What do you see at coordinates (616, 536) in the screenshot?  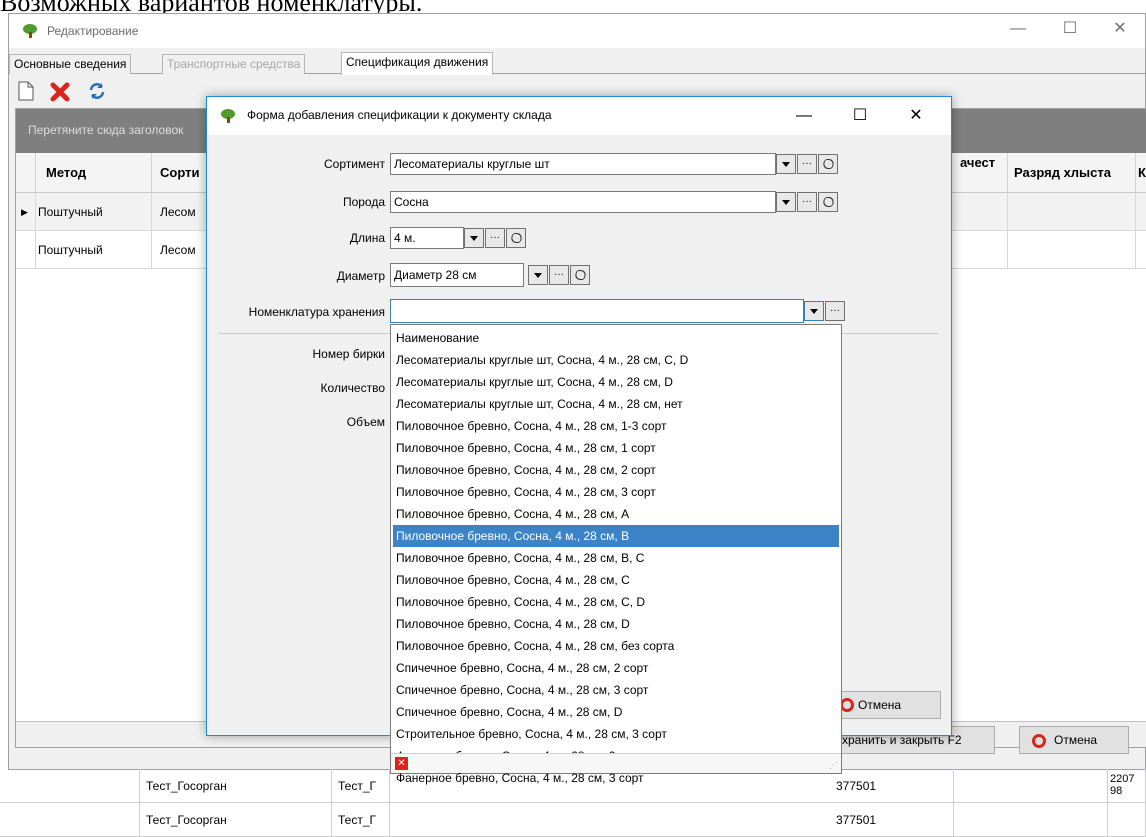 I see `dropdown-item: Пиловочное бревно, Сосна, 4 м., 28 см, B` at bounding box center [616, 536].